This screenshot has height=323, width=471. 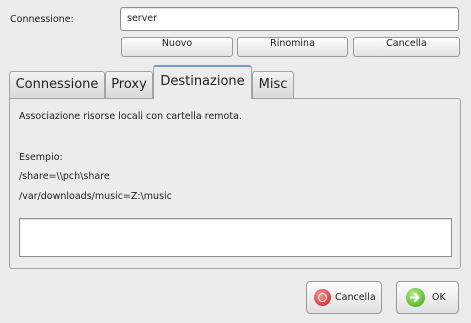 What do you see at coordinates (57, 84) in the screenshot?
I see `tab-connessione: Connessione` at bounding box center [57, 84].